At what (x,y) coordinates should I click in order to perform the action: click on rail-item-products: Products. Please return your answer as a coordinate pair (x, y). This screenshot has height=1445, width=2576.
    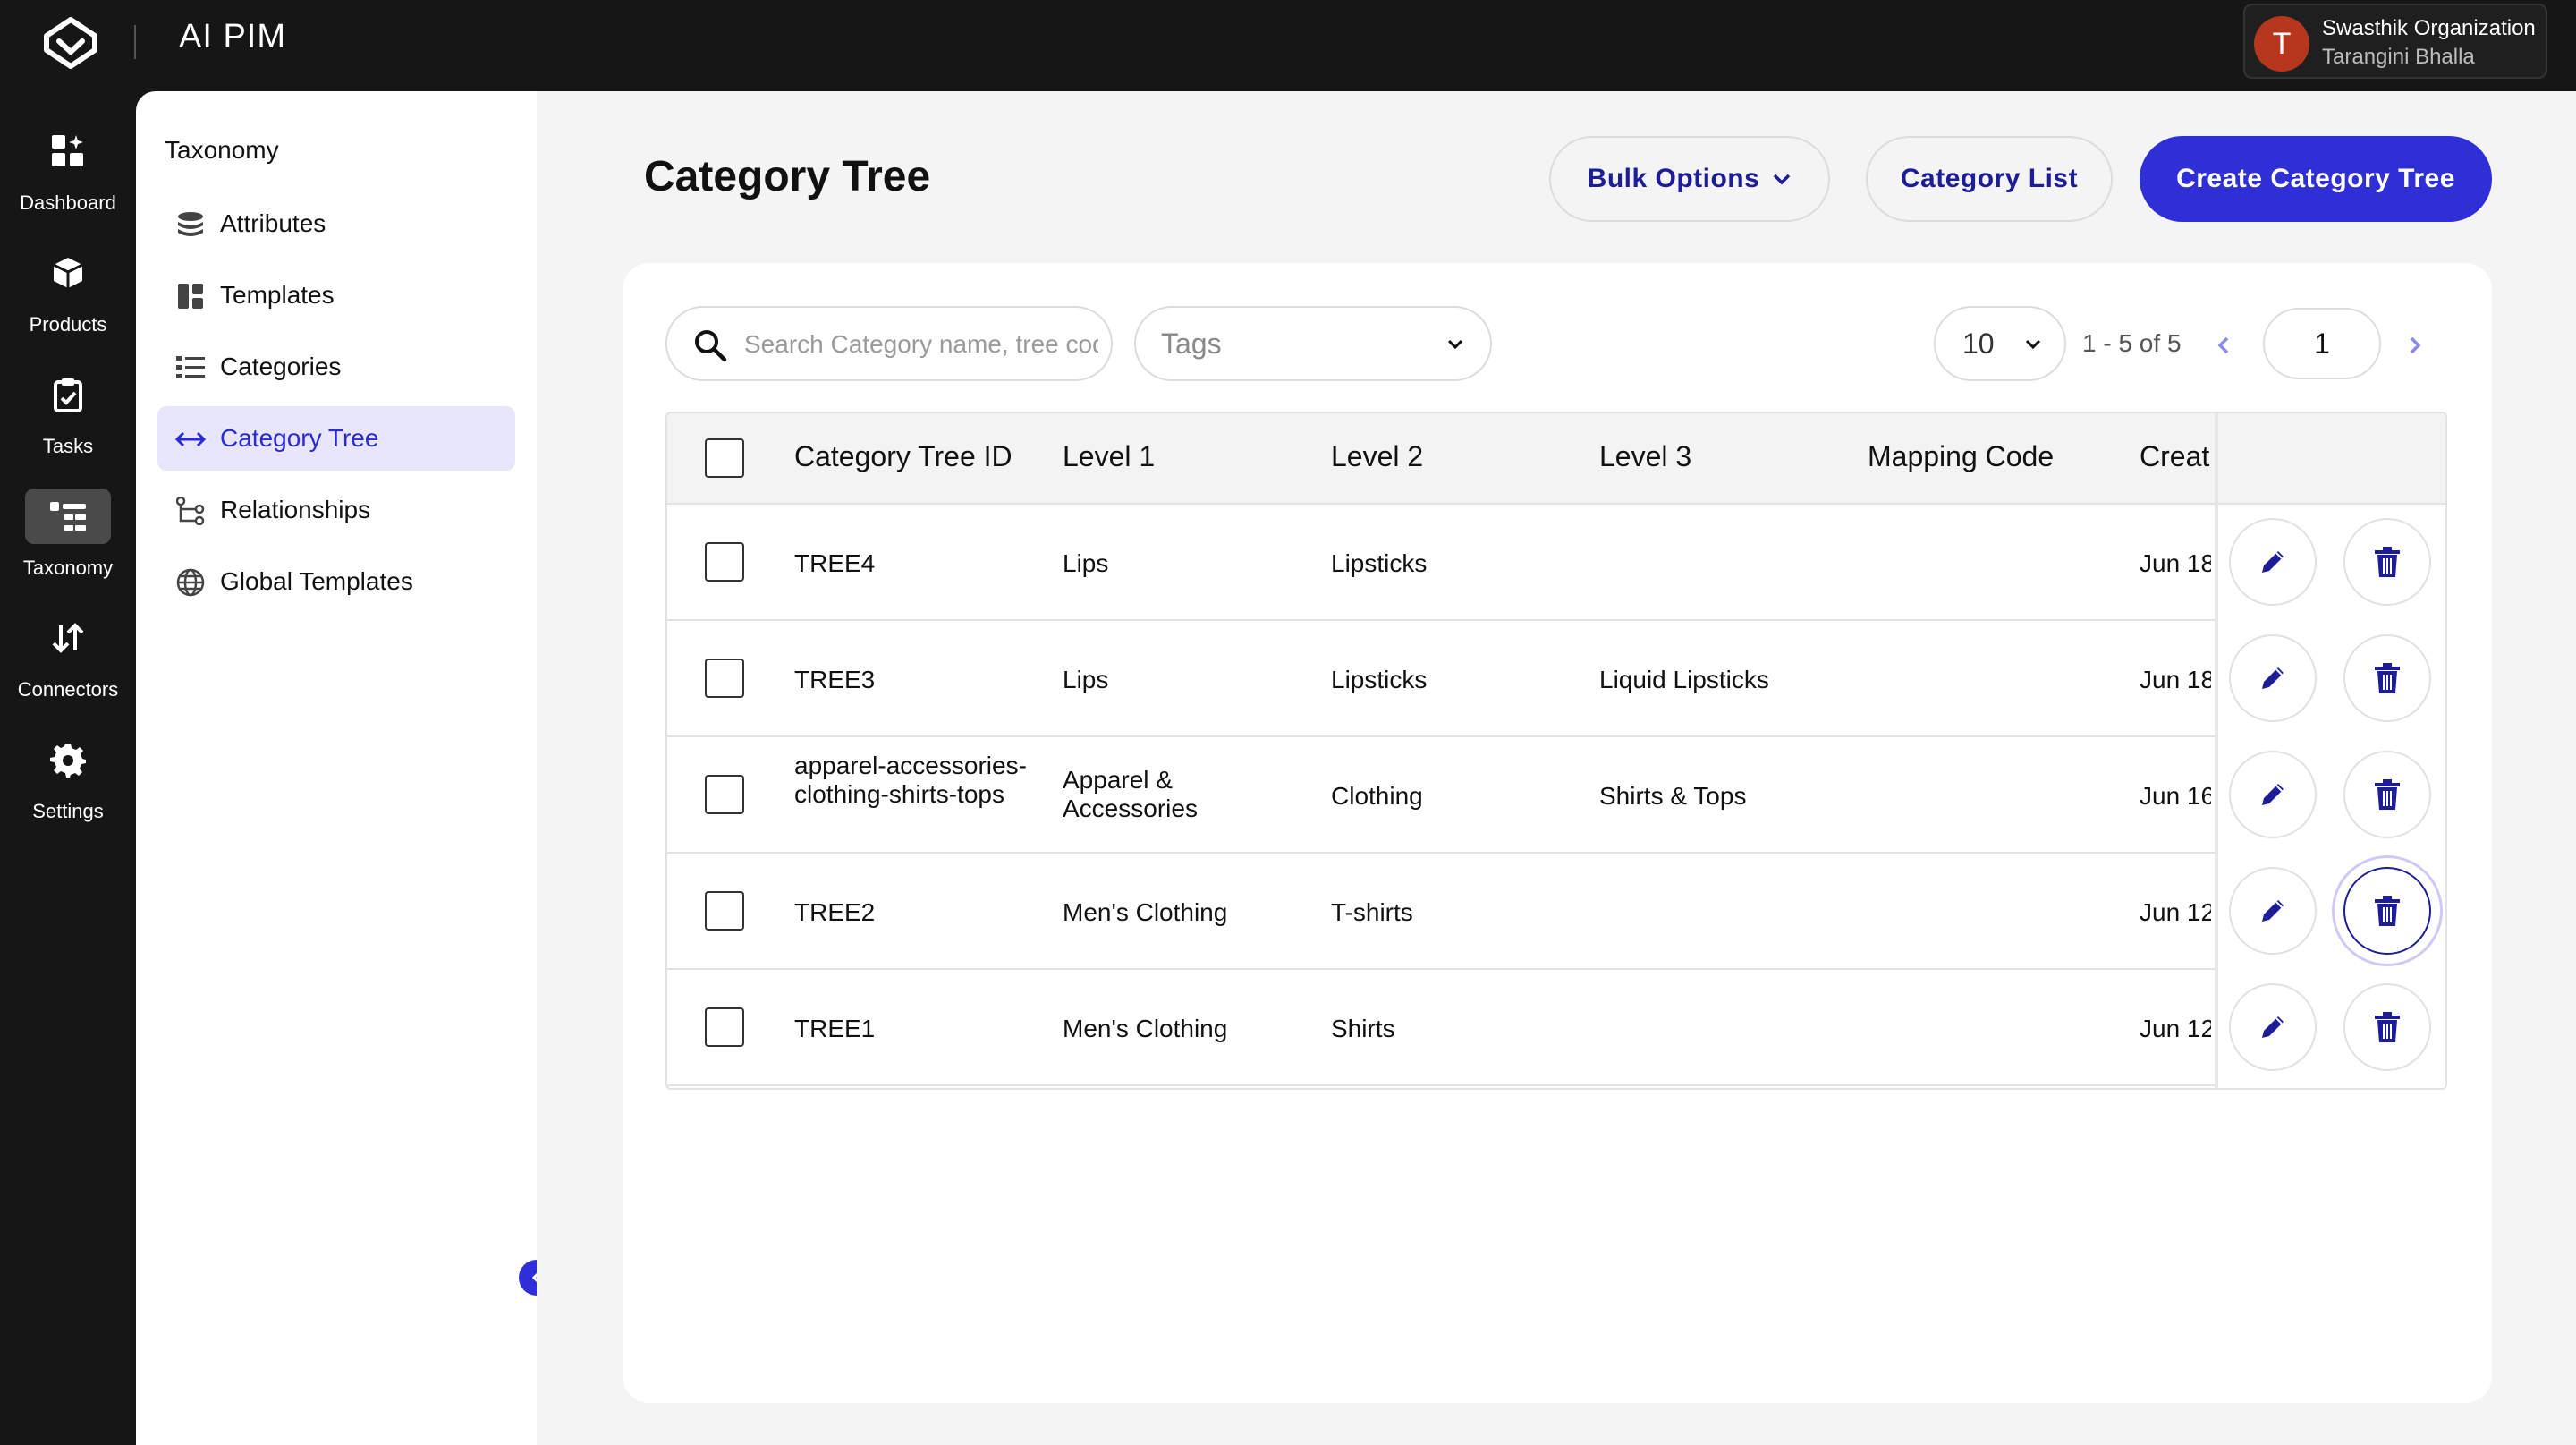
    Looking at the image, I should click on (68, 281).